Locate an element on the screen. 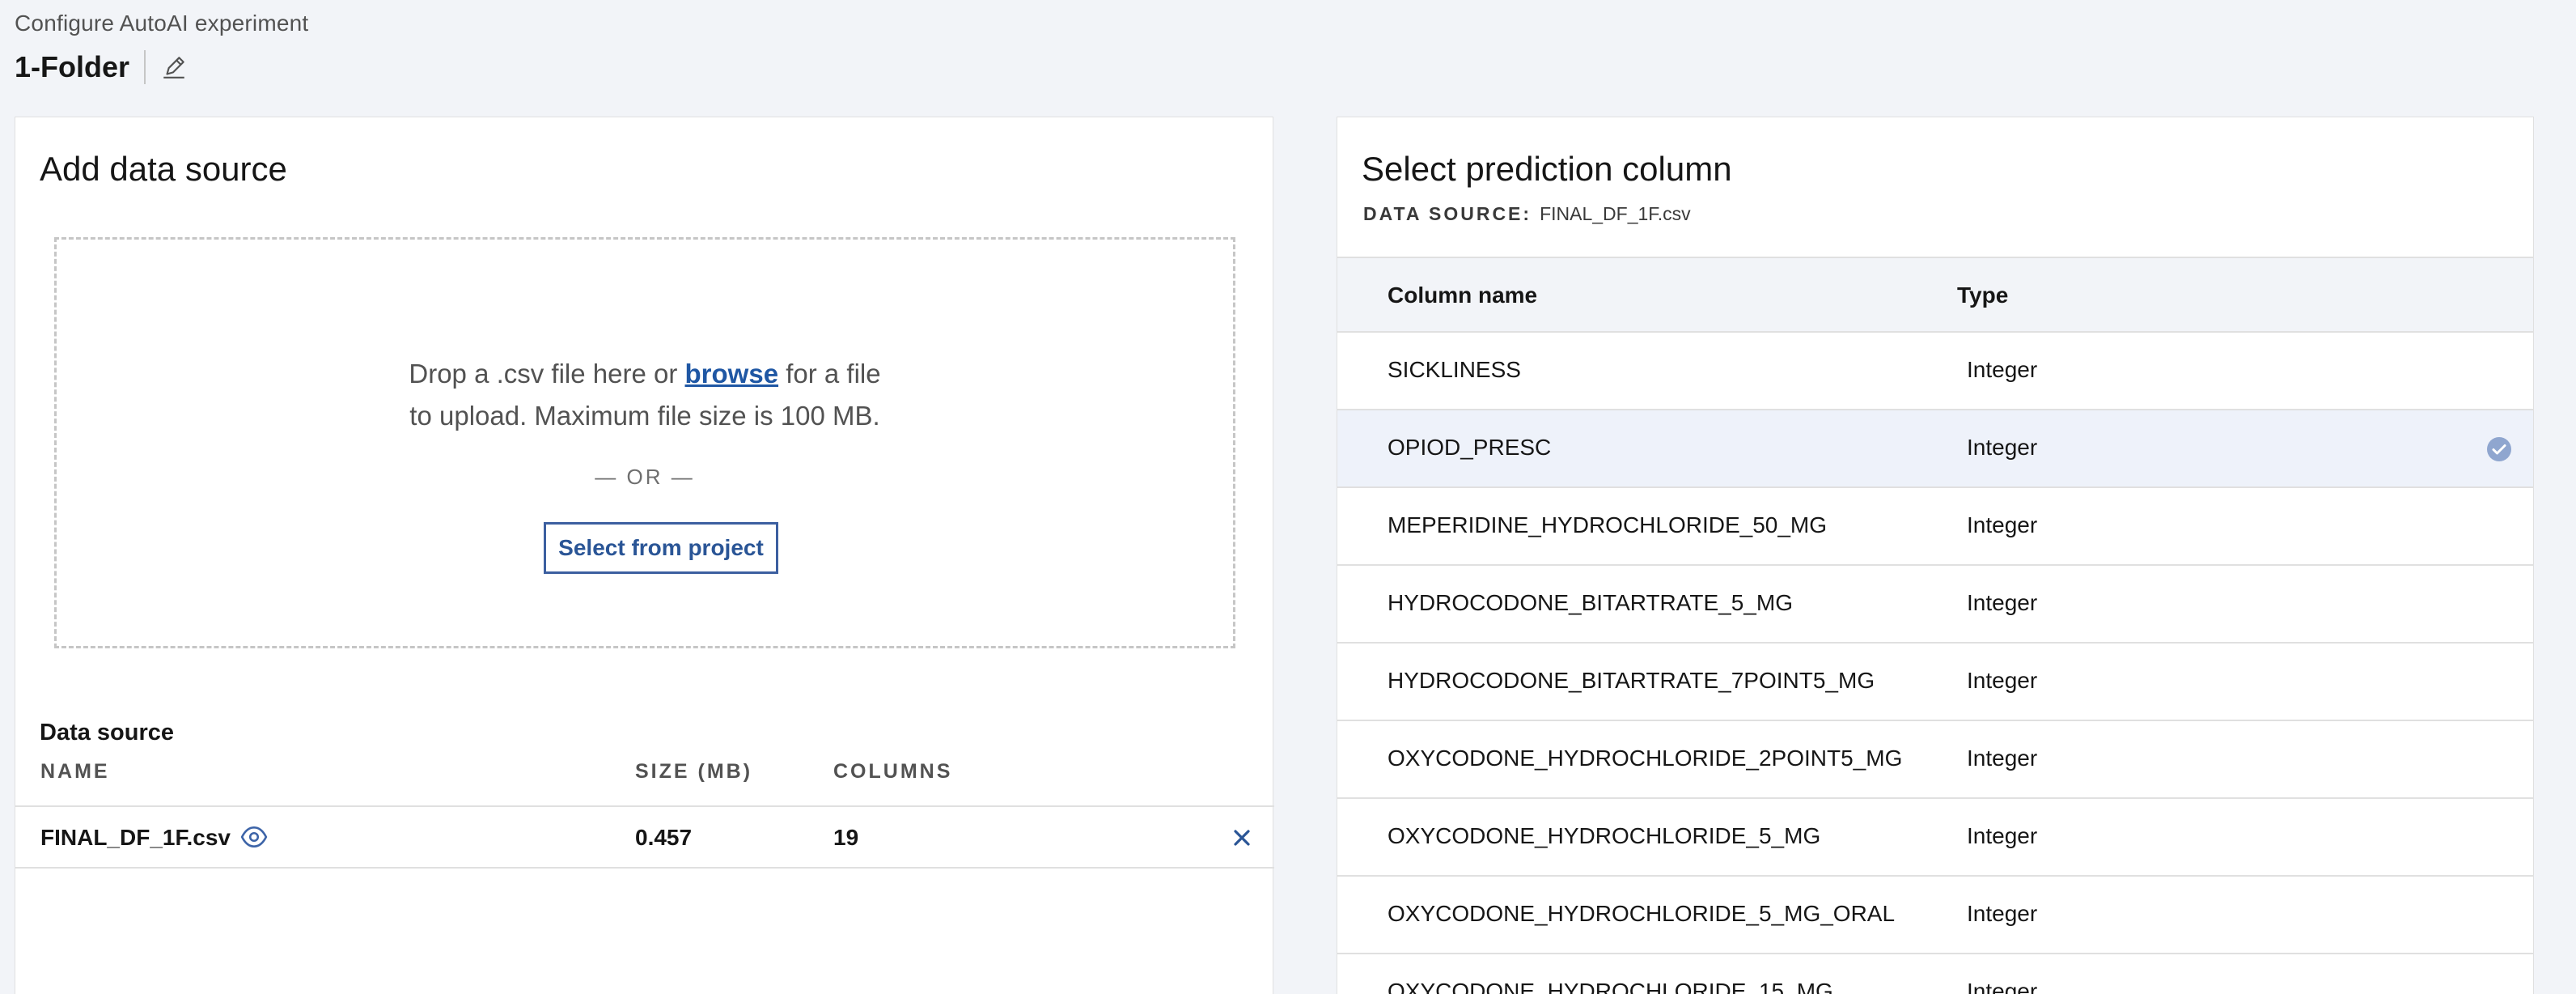 The image size is (2576, 994). column-name-cell: OXYCODONE_HYDROCHLORIDE_2POINT5_MG is located at coordinates (1645, 759).